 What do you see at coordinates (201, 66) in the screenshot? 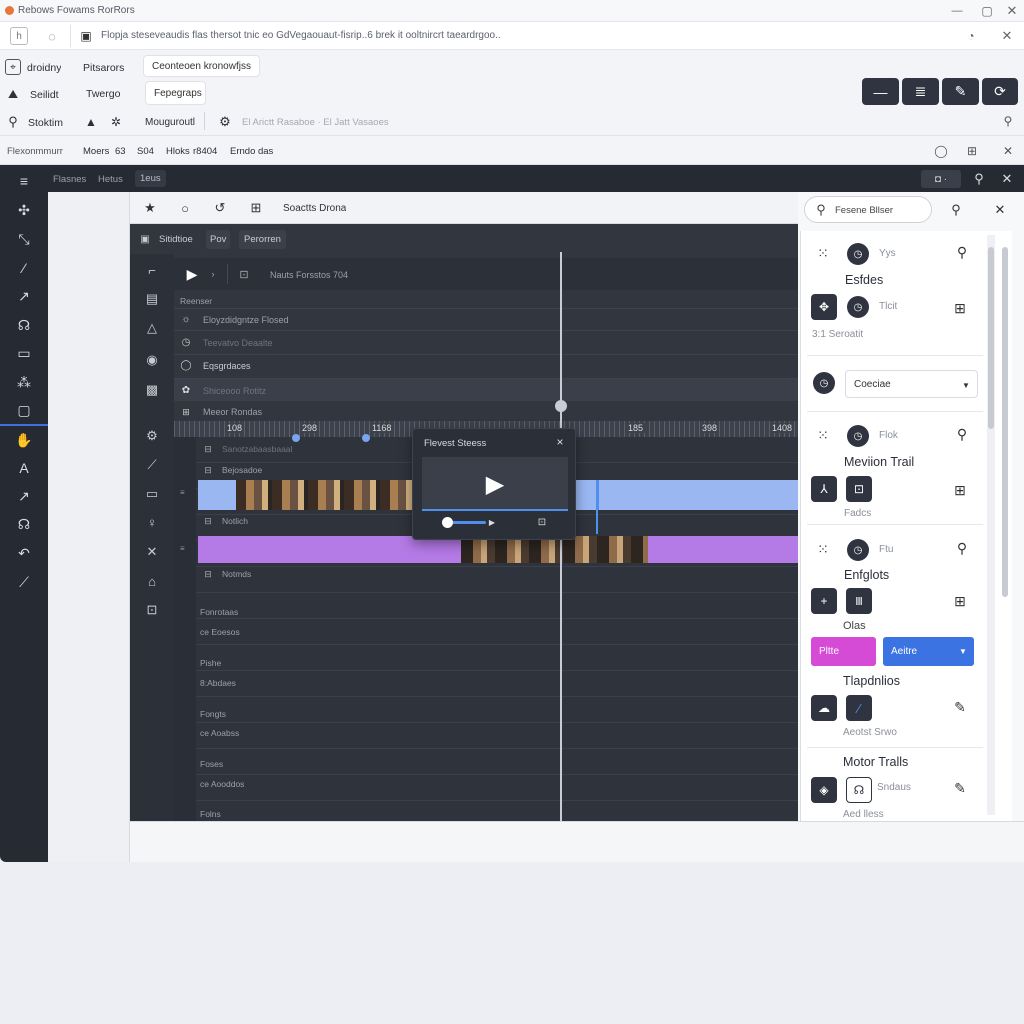
I see `ribbon-pill: Ceonteoen kronowfjss` at bounding box center [201, 66].